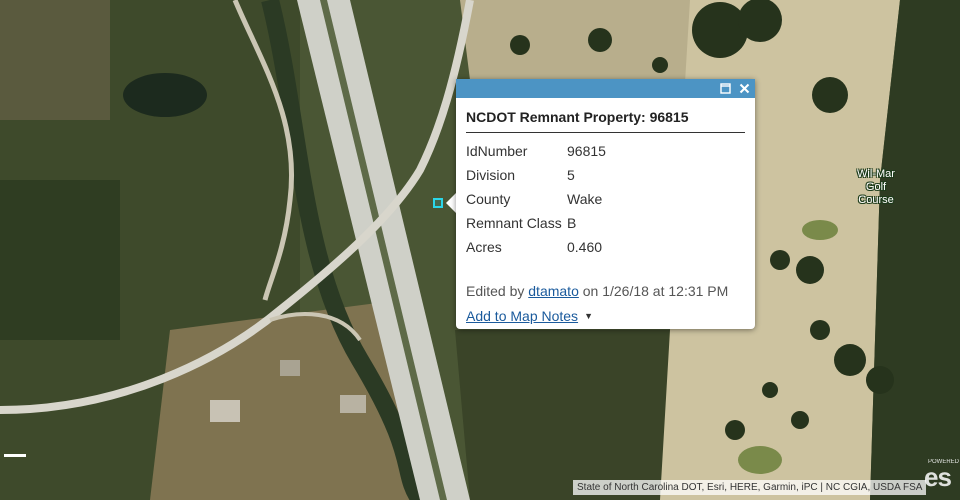  What do you see at coordinates (491, 175) in the screenshot?
I see `attribute-name: Division` at bounding box center [491, 175].